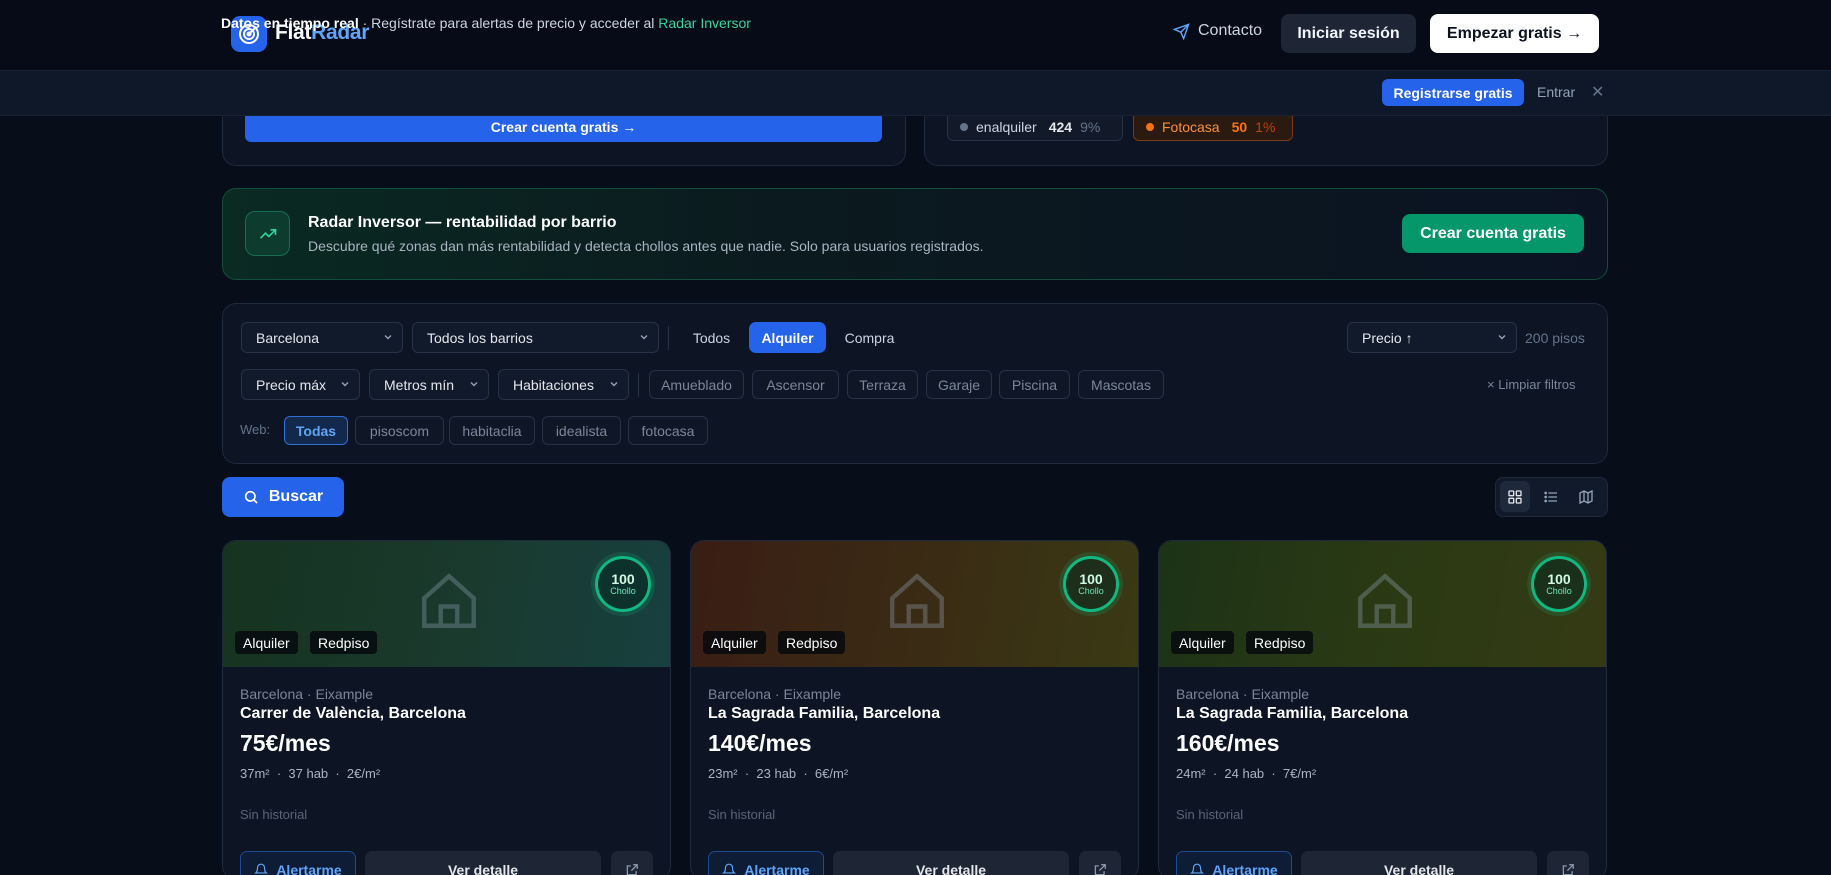  What do you see at coordinates (964, 126) in the screenshot?
I see `source-dot` at bounding box center [964, 126].